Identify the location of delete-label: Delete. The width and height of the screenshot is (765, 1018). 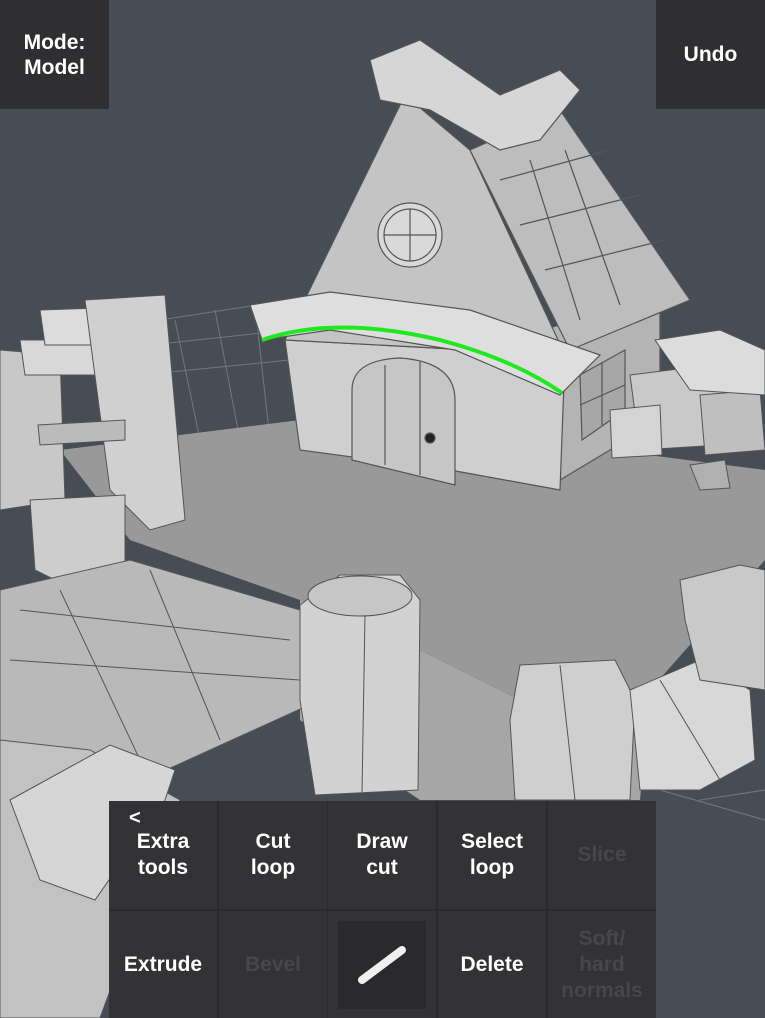
(492, 964).